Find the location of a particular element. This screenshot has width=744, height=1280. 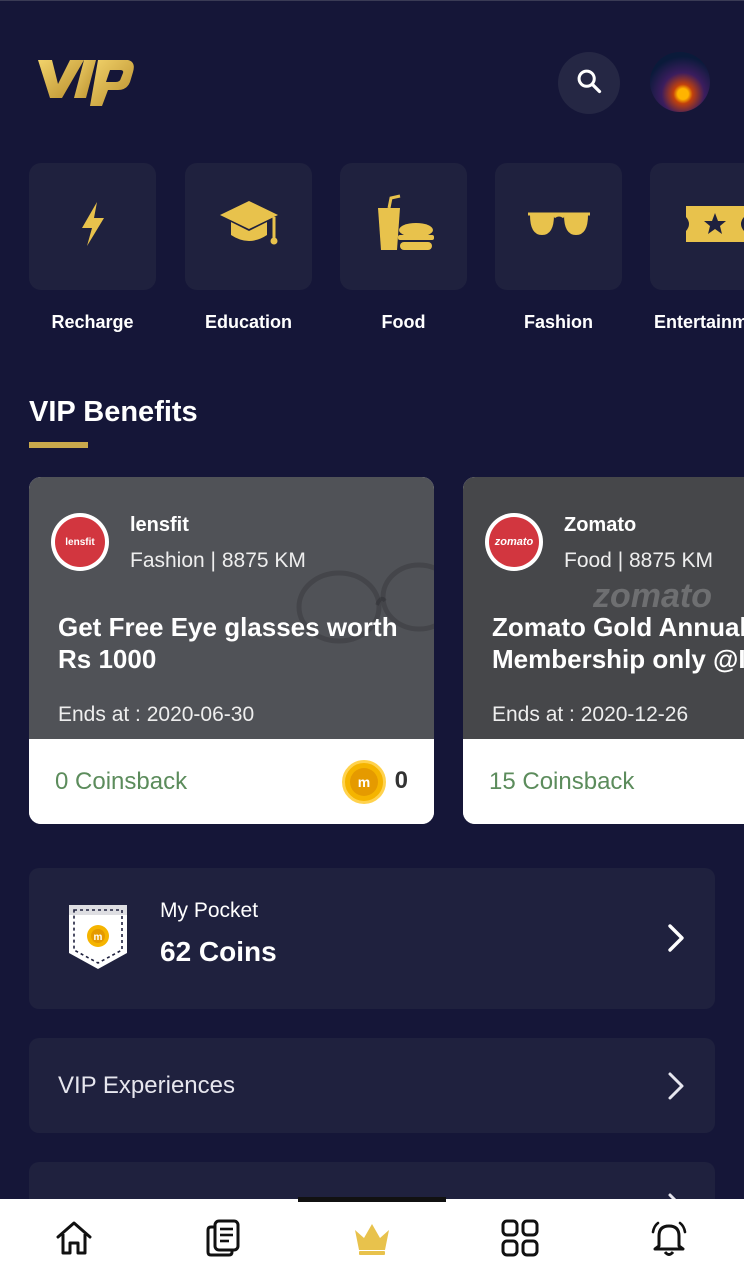

brand-meta: Fashion | 8875 KM is located at coordinates (218, 560).